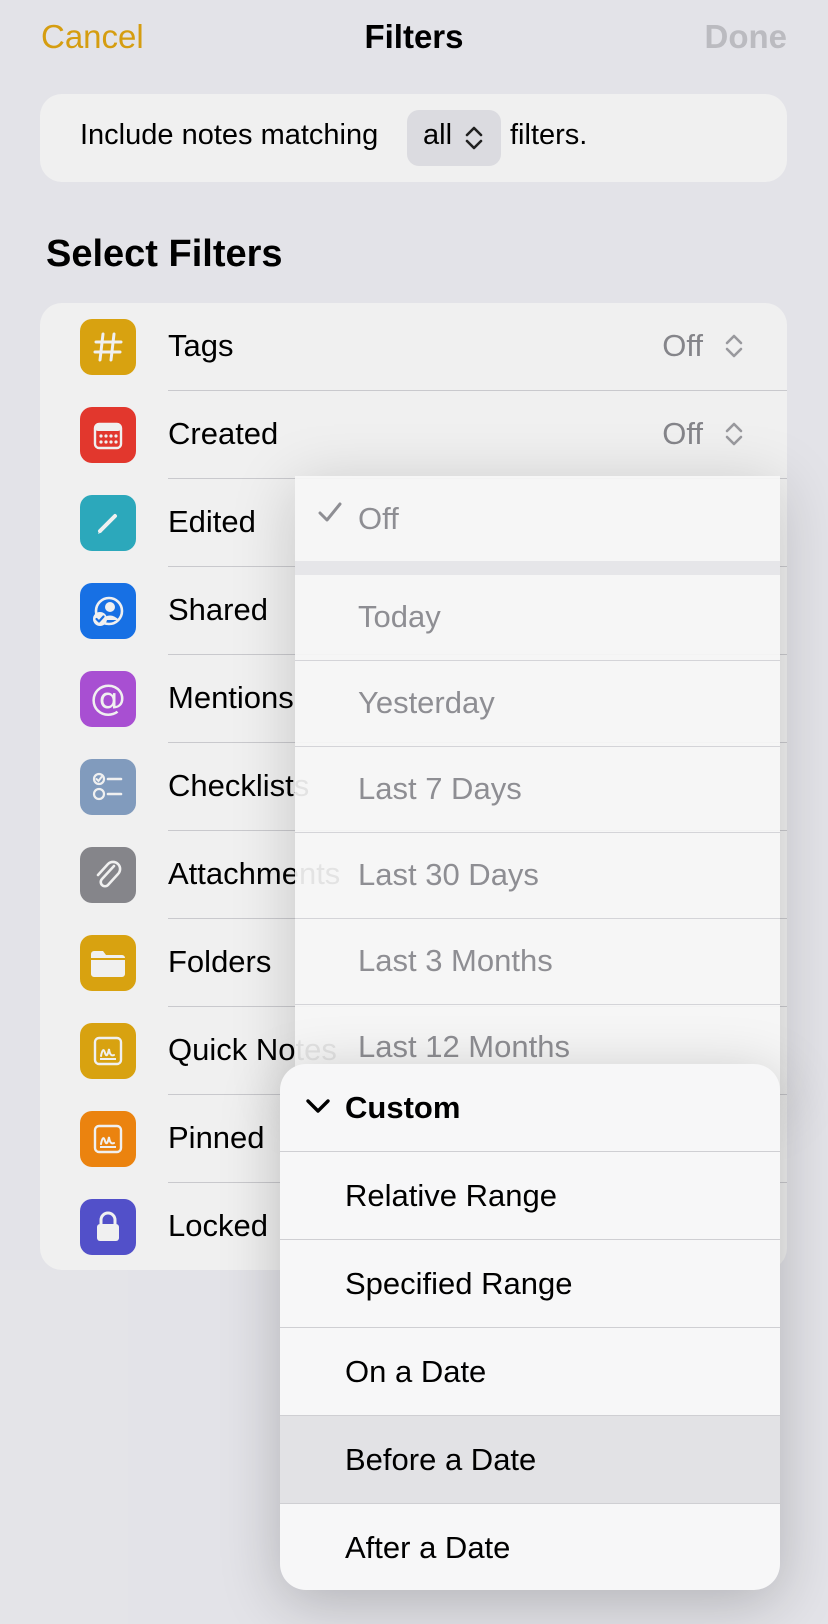 Image resolution: width=828 pixels, height=1624 pixels. Describe the element at coordinates (537, 704) in the screenshot. I see `menu-item-yesterday: Yesterday` at that location.